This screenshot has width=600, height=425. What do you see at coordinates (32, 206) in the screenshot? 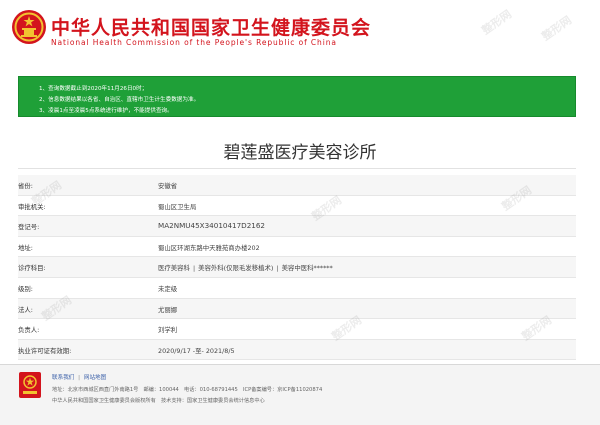
I see `info-label: 审批机关:` at bounding box center [32, 206].